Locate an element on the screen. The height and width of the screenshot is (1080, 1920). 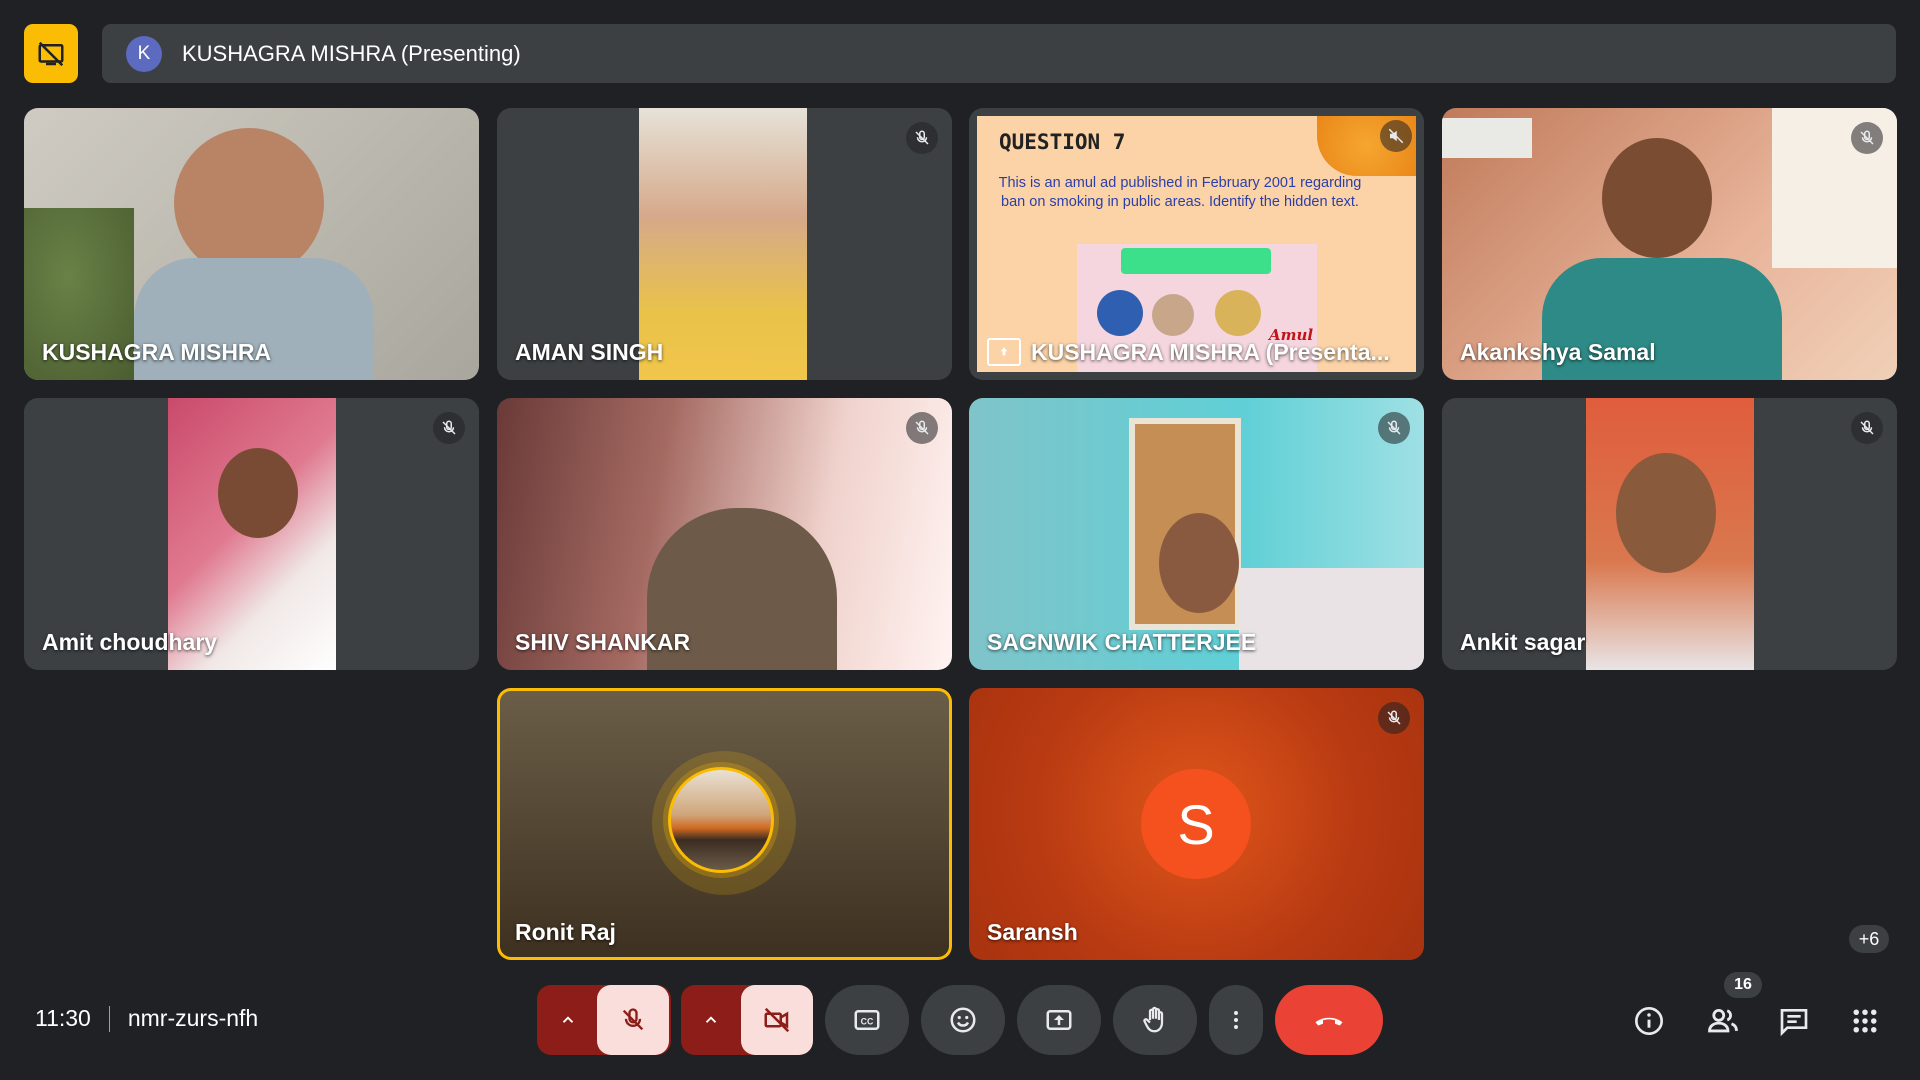
people-icon is located at coordinates (1723, 1020).